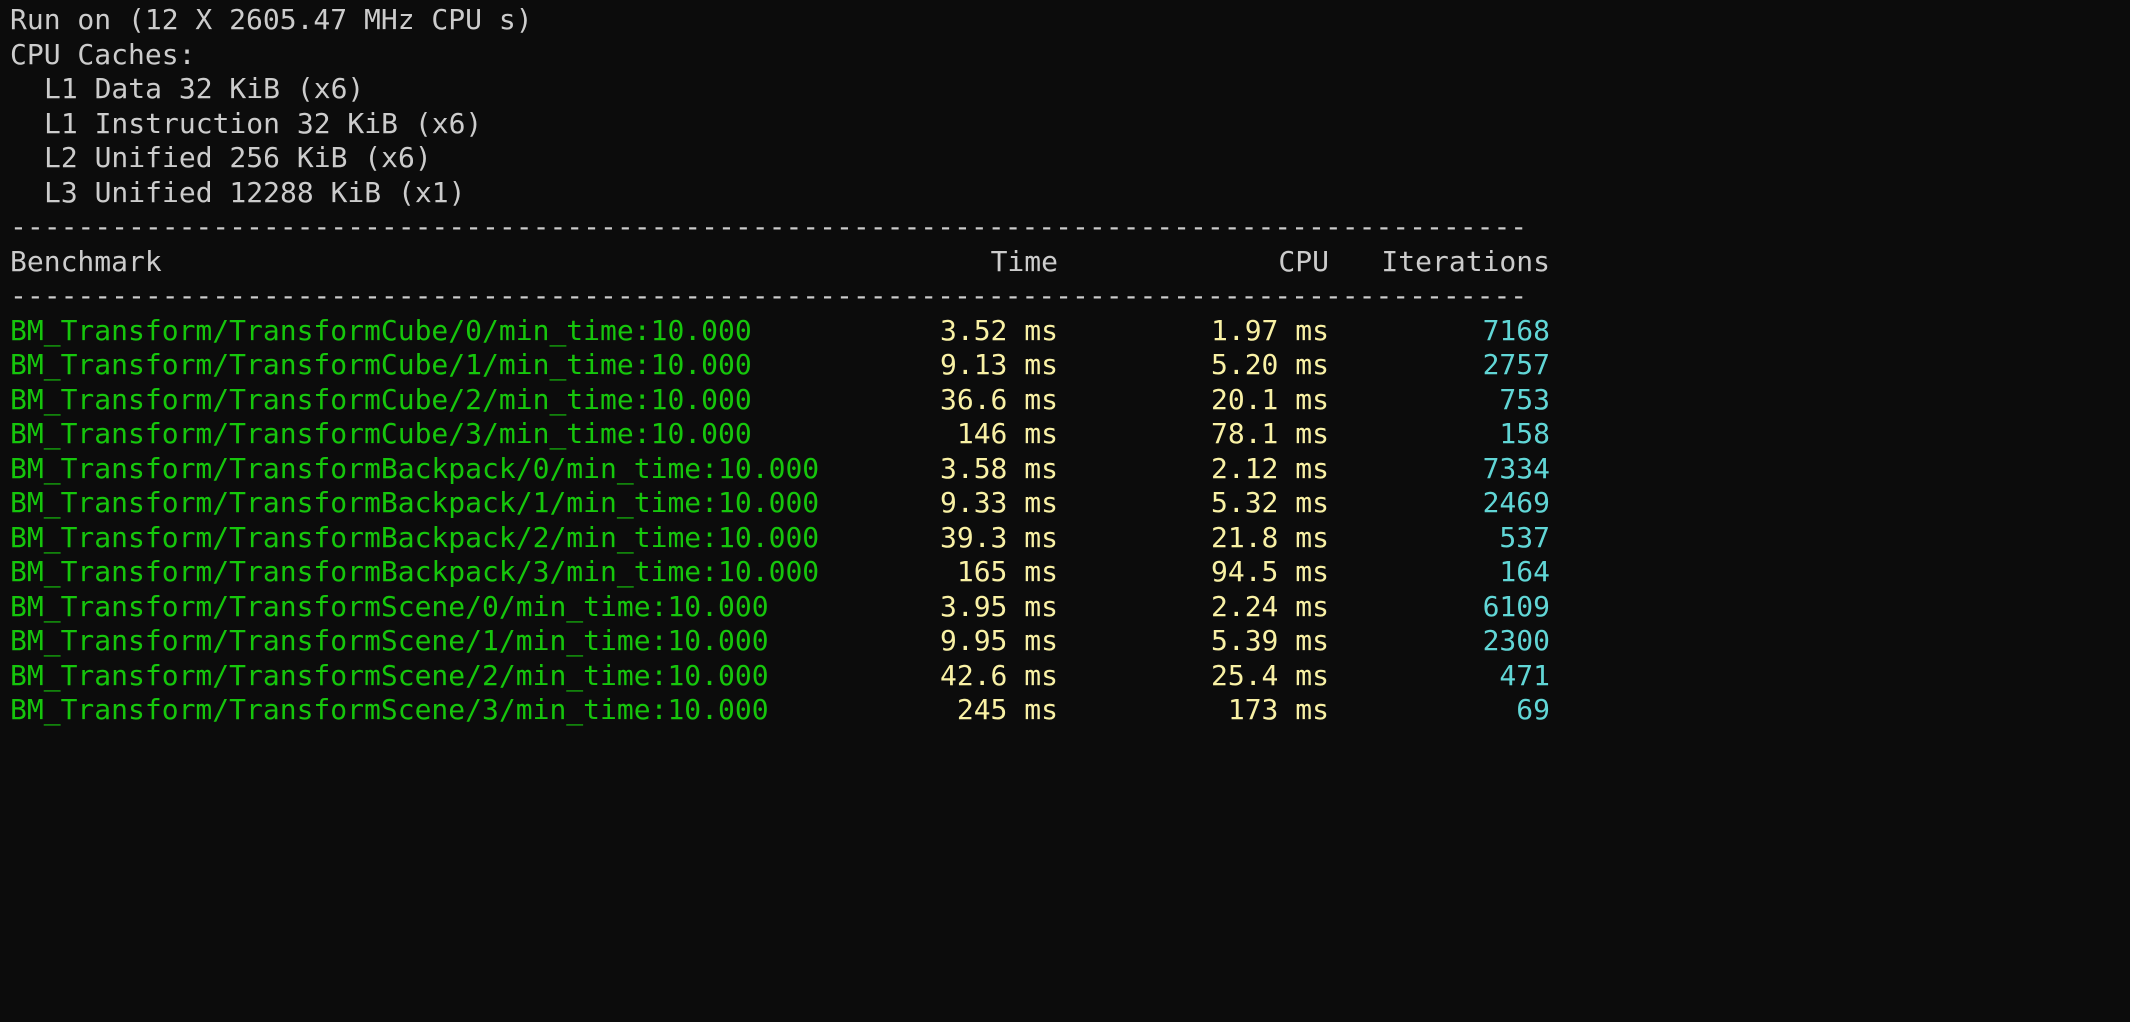 This screenshot has height=1022, width=2130. What do you see at coordinates (1269, 537) in the screenshot?
I see `cpu-value: 21.8 ms` at bounding box center [1269, 537].